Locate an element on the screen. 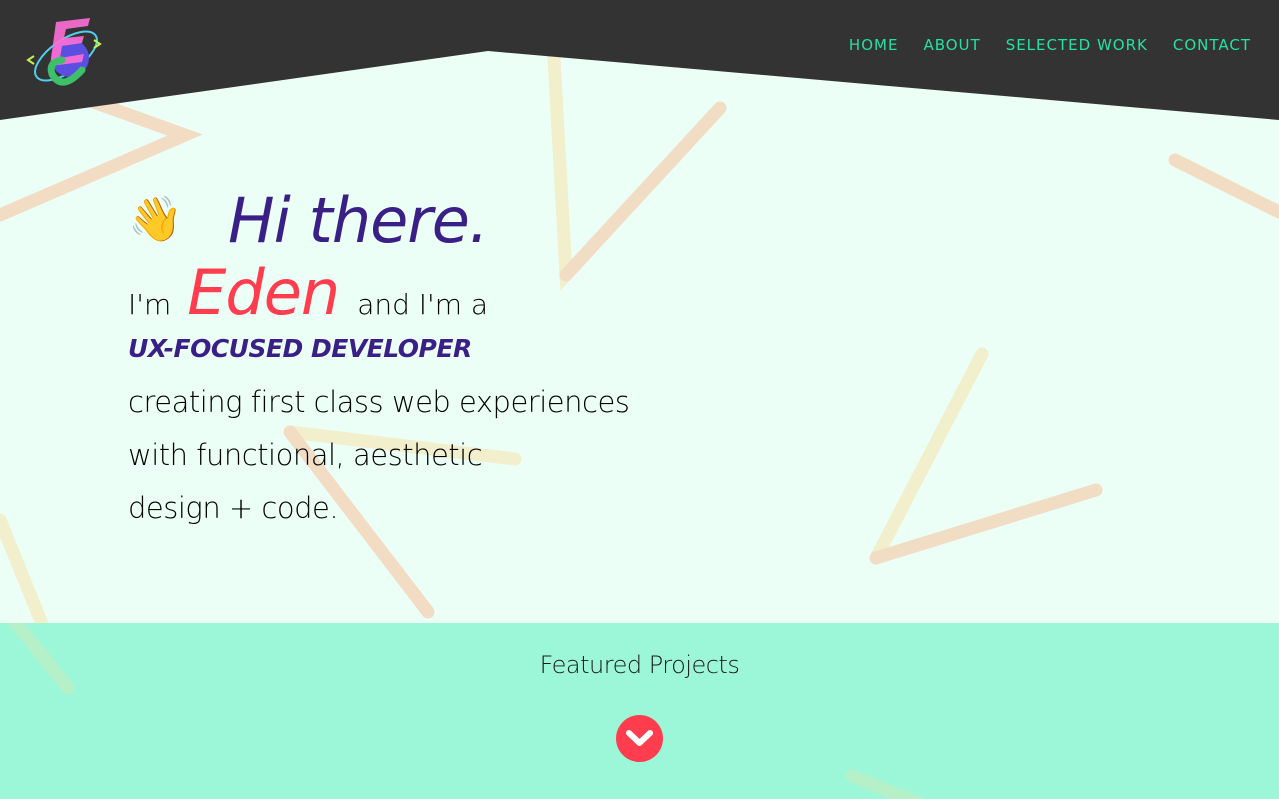 The width and height of the screenshot is (1279, 799). greeting-row: 👋 Hi there. is located at coordinates (378, 220).